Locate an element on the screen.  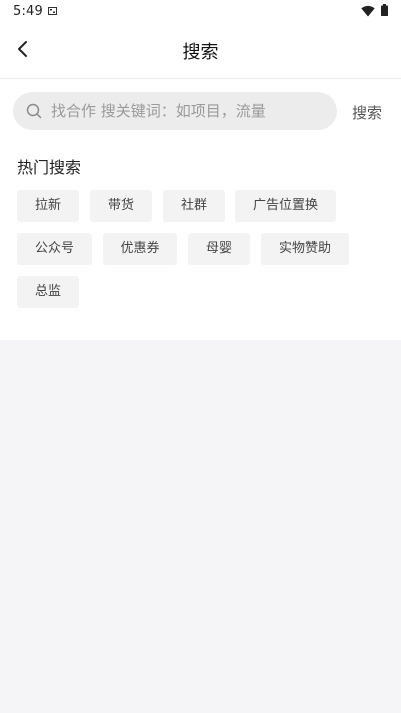
search-icon is located at coordinates (34, 111).